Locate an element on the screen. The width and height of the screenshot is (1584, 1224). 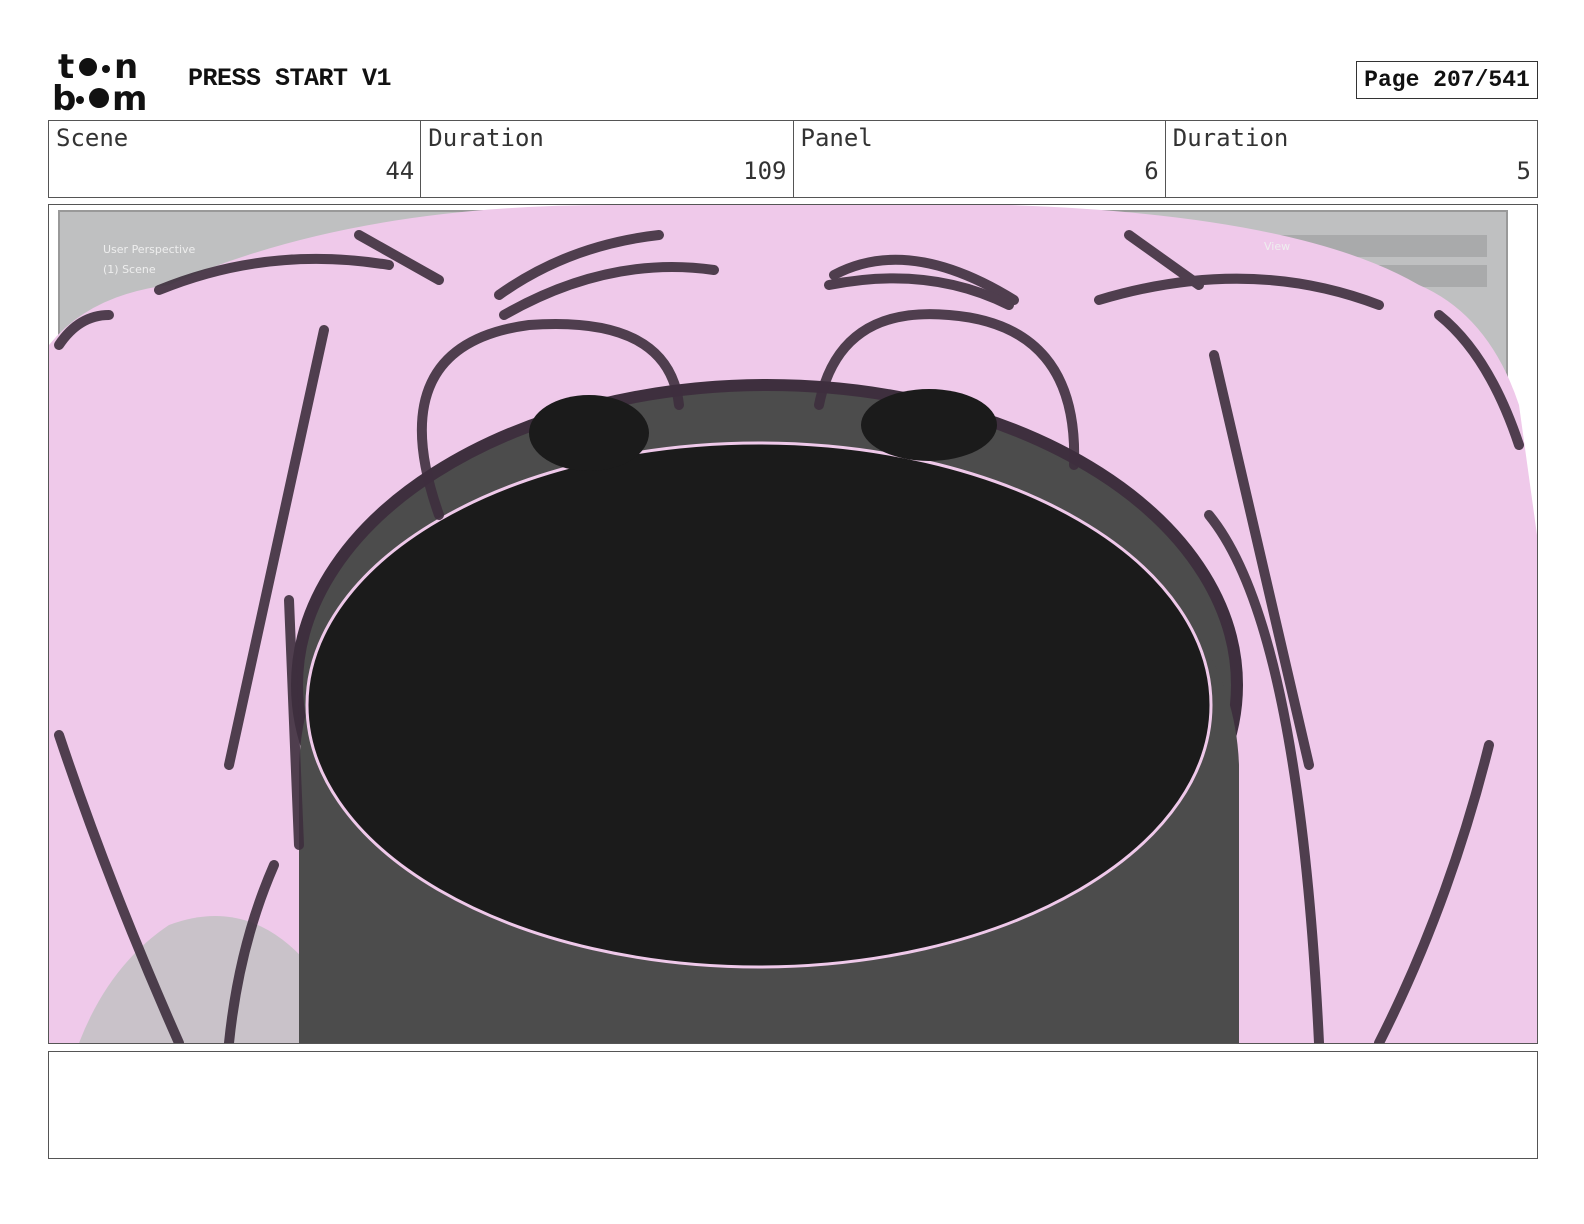
page-indicator: Page 207/541 is located at coordinates (1447, 80).